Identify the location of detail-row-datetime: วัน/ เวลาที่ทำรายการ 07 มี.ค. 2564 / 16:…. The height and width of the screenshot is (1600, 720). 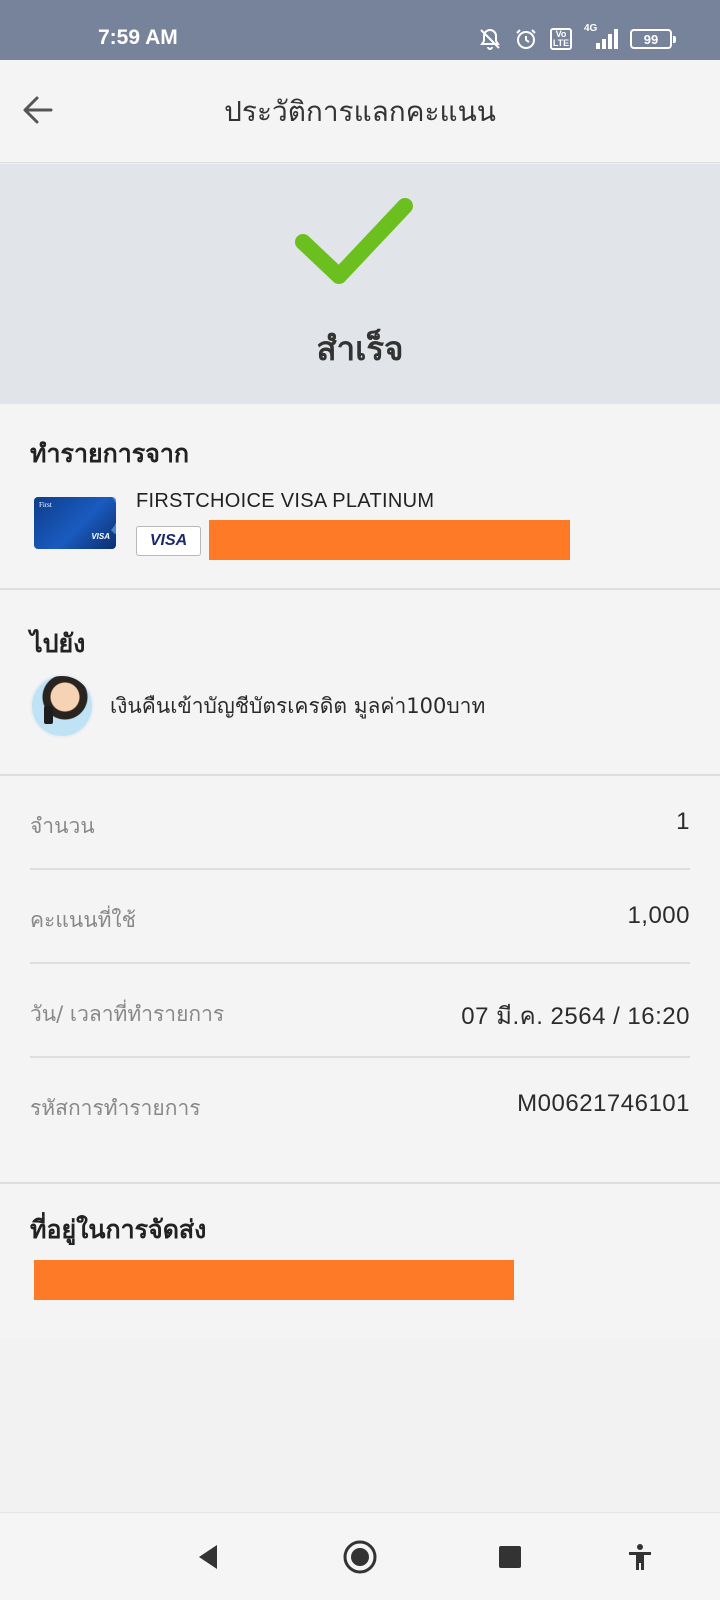
(360, 1011).